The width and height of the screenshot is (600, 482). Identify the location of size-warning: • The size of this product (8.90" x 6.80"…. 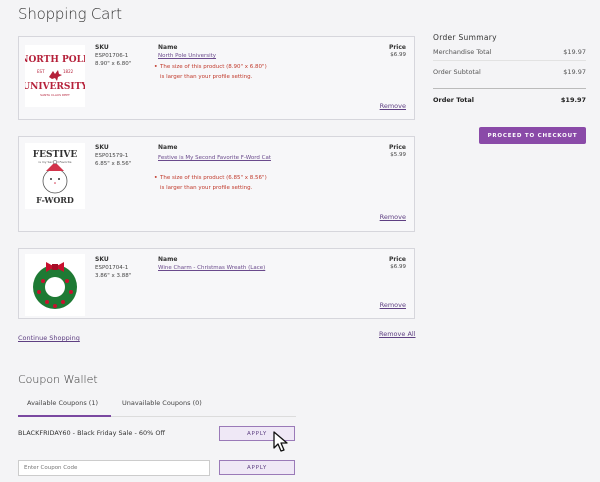
(210, 72).